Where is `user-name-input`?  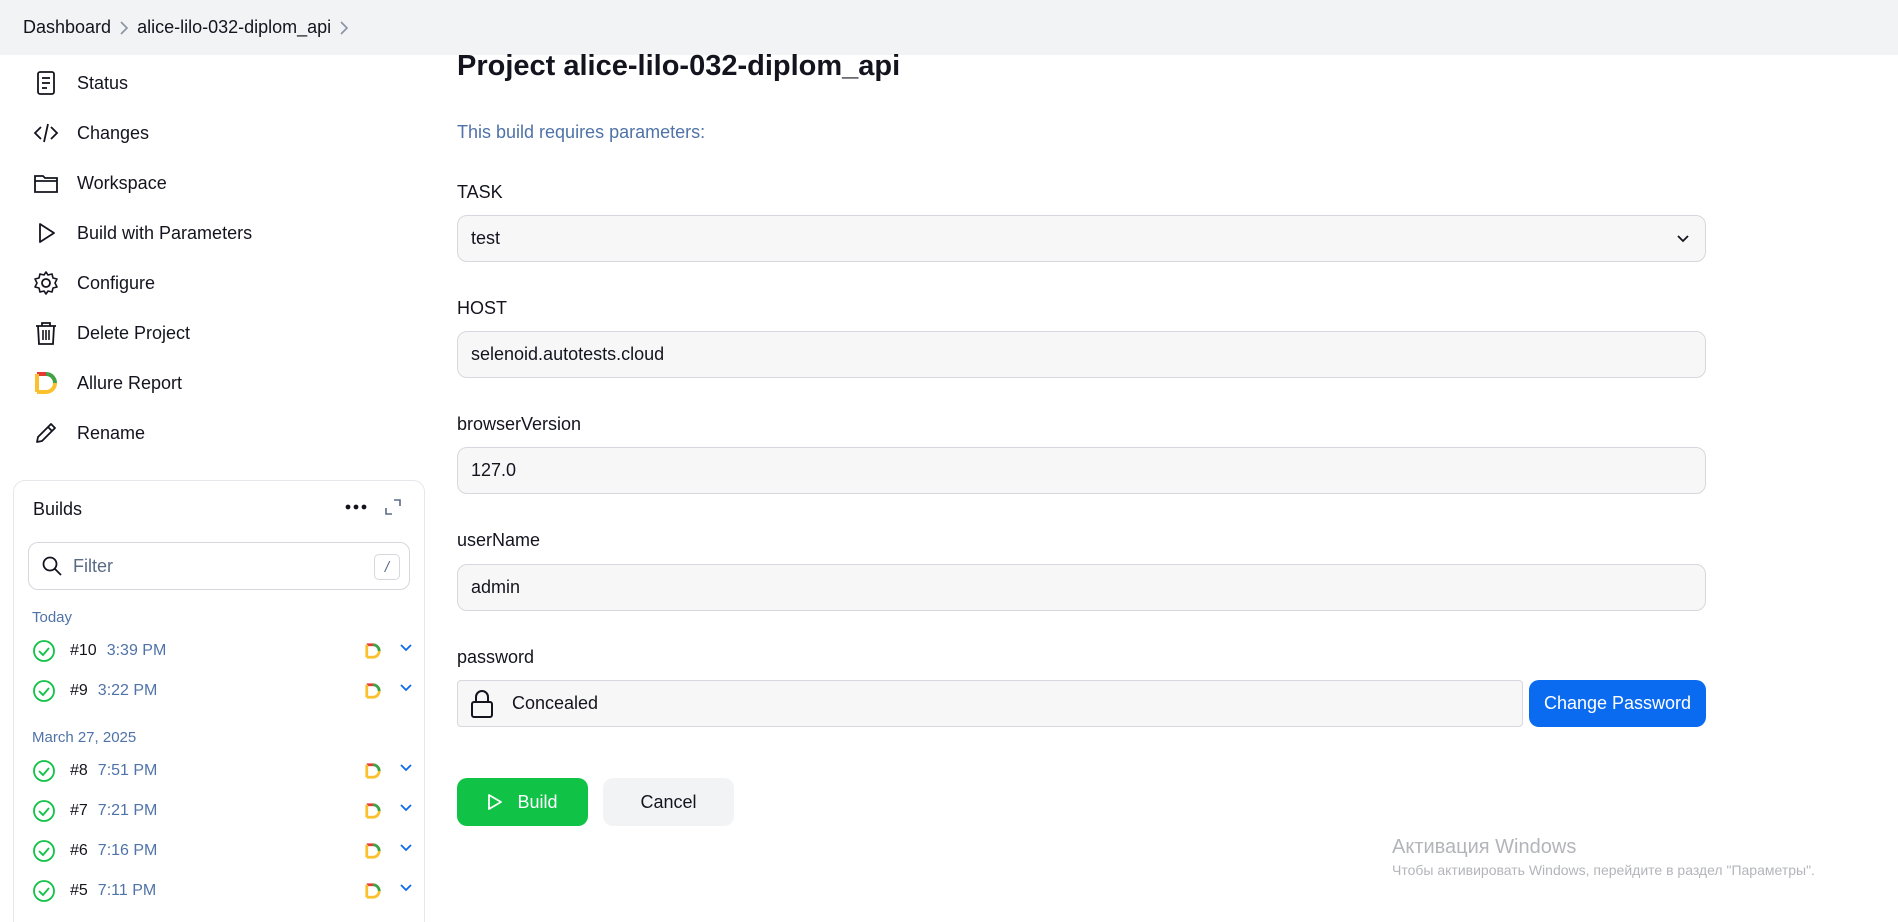 user-name-input is located at coordinates (1071, 587).